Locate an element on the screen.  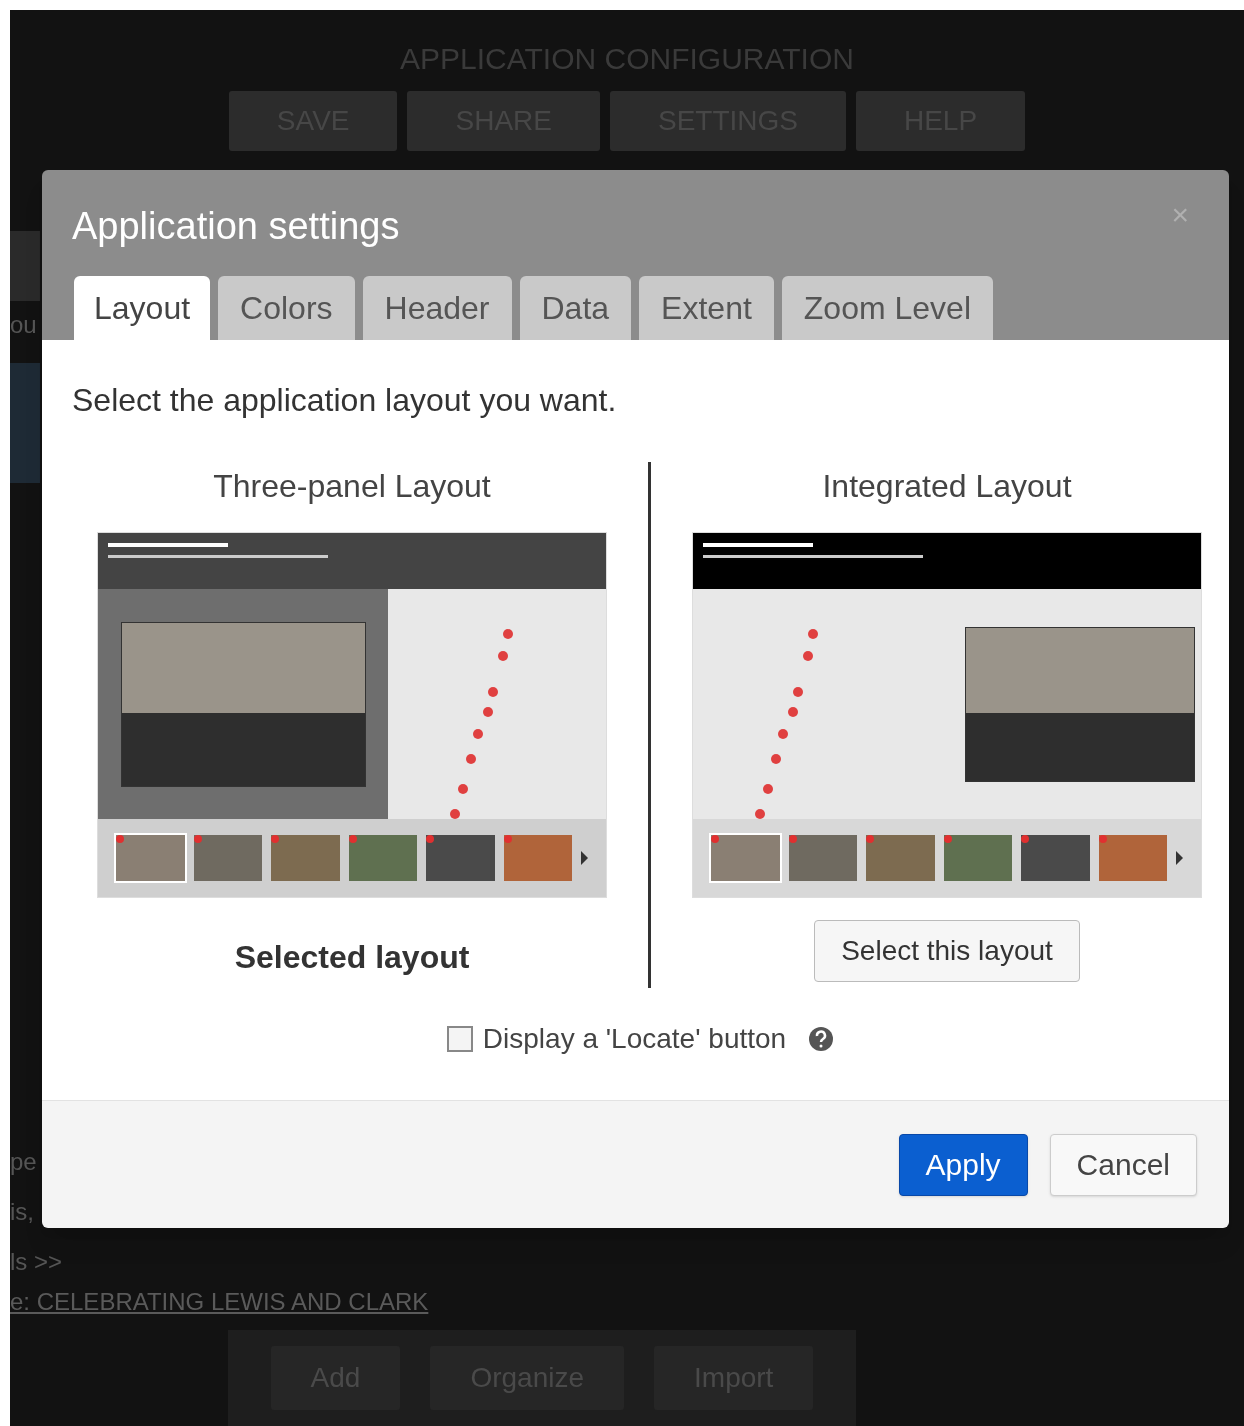
dialog-title: Application settings is located at coordinates (236, 226).